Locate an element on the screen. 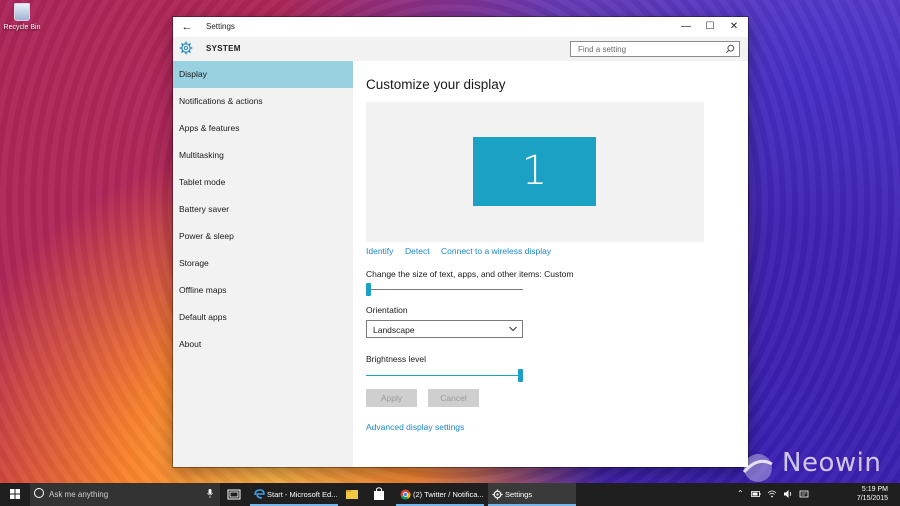 This screenshot has height=506, width=900. edge-browser-icon is located at coordinates (259, 494).